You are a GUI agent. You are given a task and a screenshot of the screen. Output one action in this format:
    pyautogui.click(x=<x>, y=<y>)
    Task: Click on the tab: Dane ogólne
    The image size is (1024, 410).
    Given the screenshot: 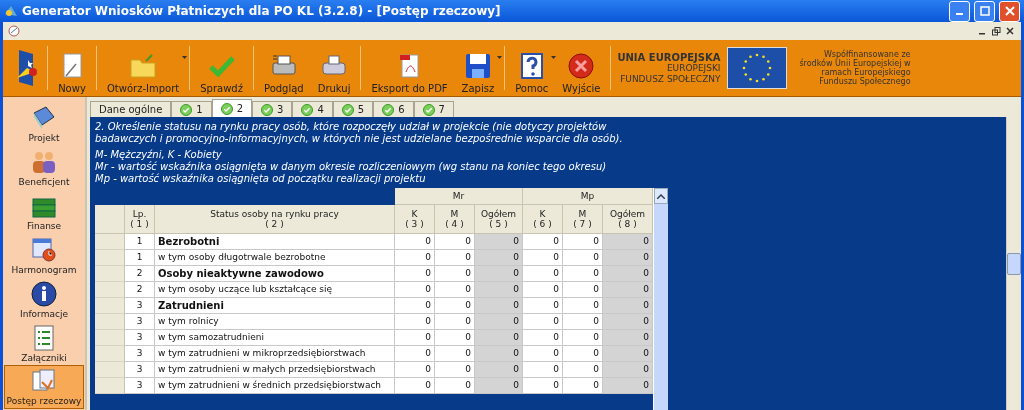 What is the action you would take?
    pyautogui.click(x=131, y=109)
    